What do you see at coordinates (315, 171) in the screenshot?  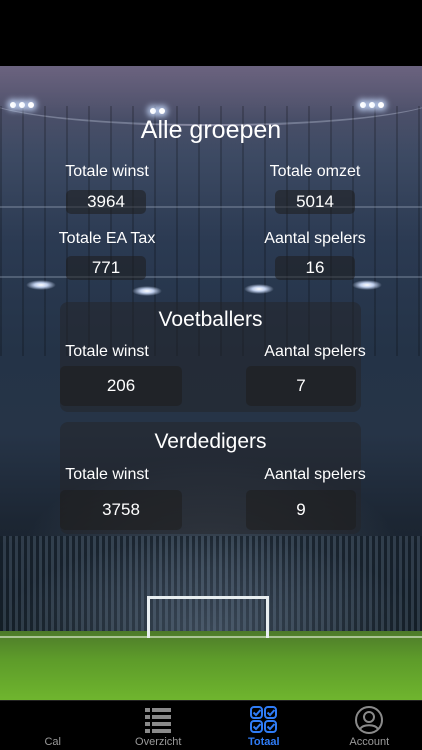 I see `total-revenue-label: Totale omzet` at bounding box center [315, 171].